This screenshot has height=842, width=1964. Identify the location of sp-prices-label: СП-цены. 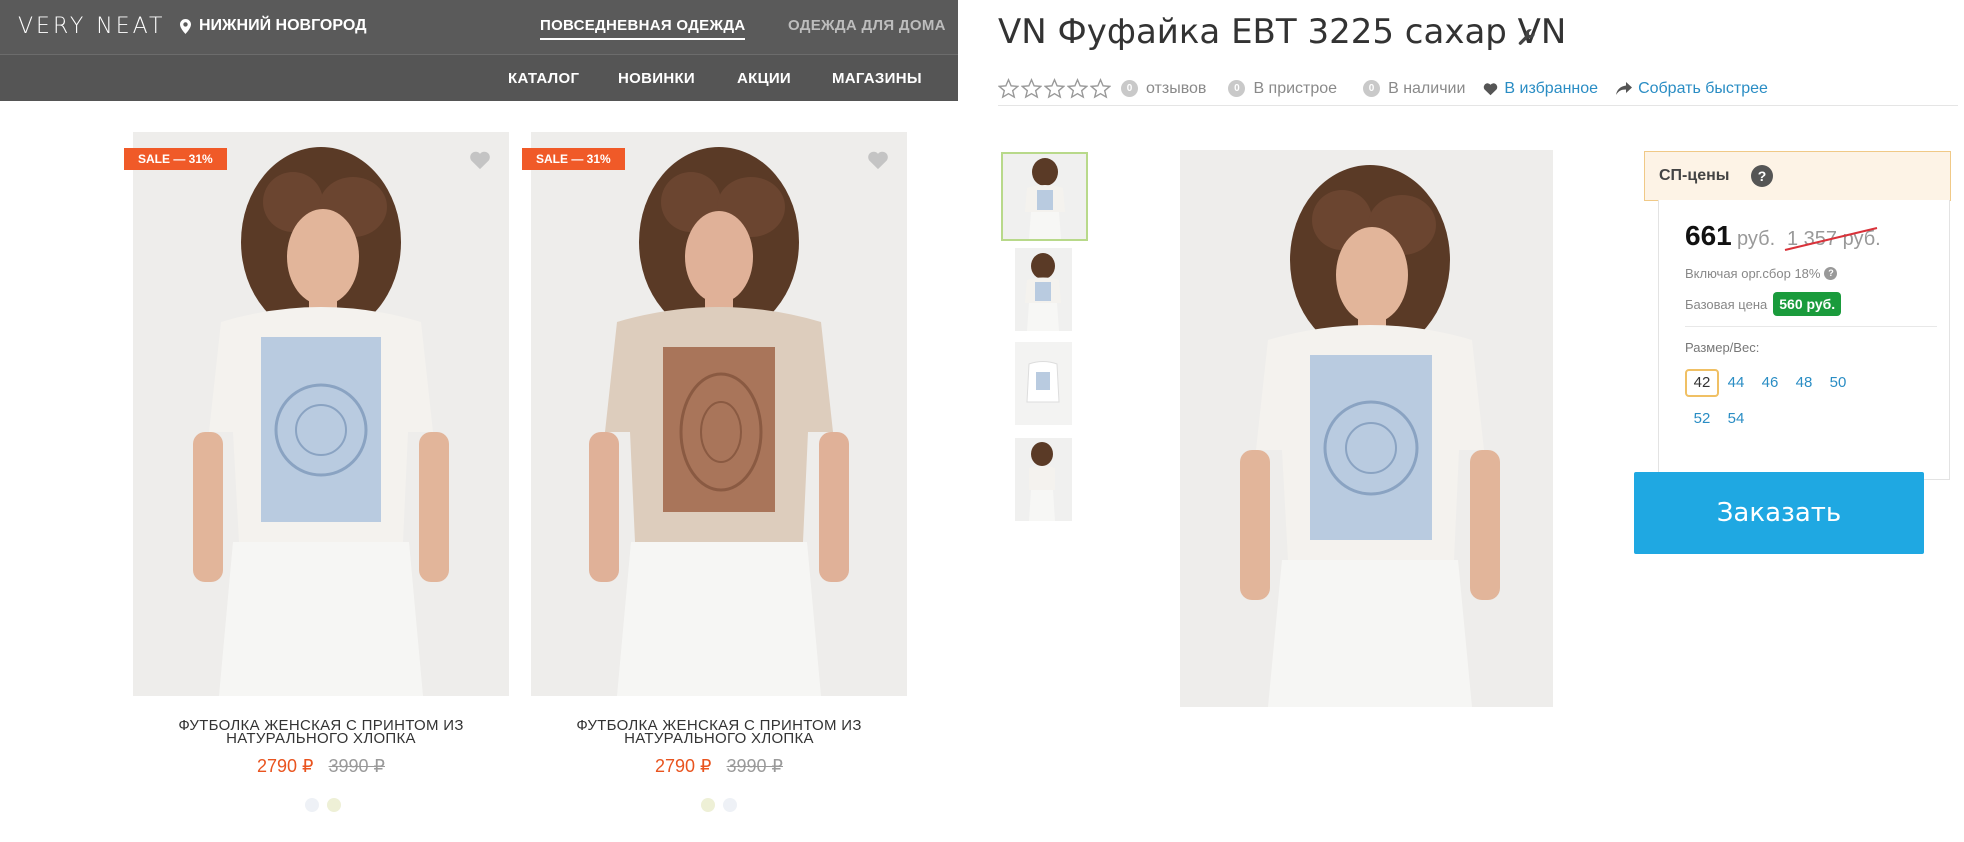
(1694, 175).